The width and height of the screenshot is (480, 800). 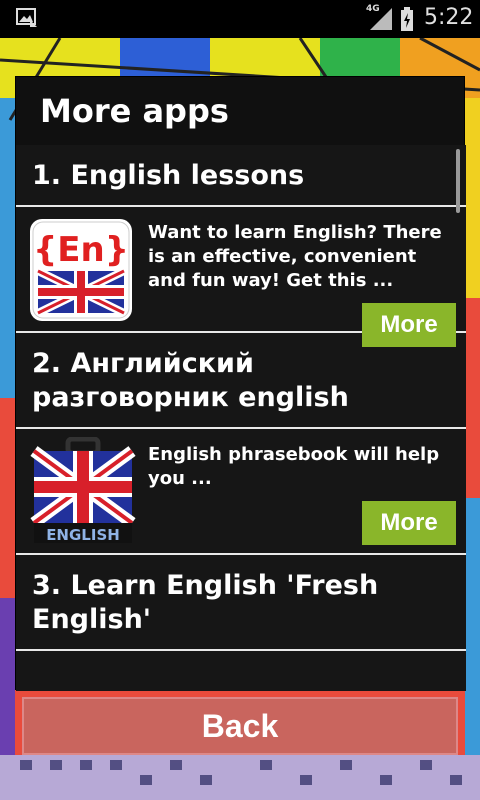 What do you see at coordinates (240, 19) in the screenshot?
I see `status-bar: 4G 5:22` at bounding box center [240, 19].